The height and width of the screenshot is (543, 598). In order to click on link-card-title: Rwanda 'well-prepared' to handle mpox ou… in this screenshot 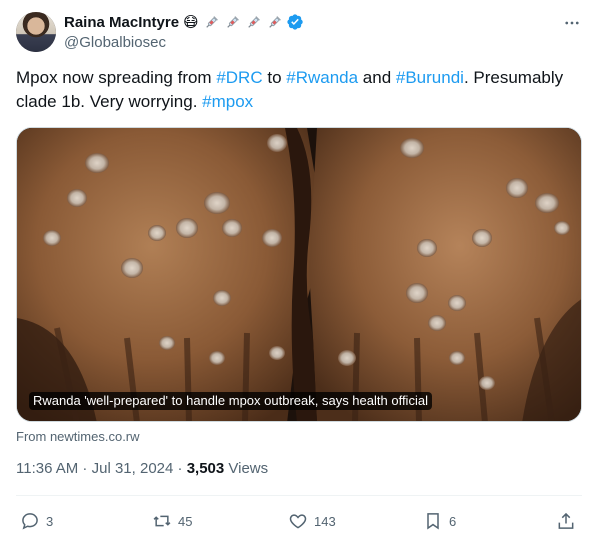, I will do `click(230, 401)`.